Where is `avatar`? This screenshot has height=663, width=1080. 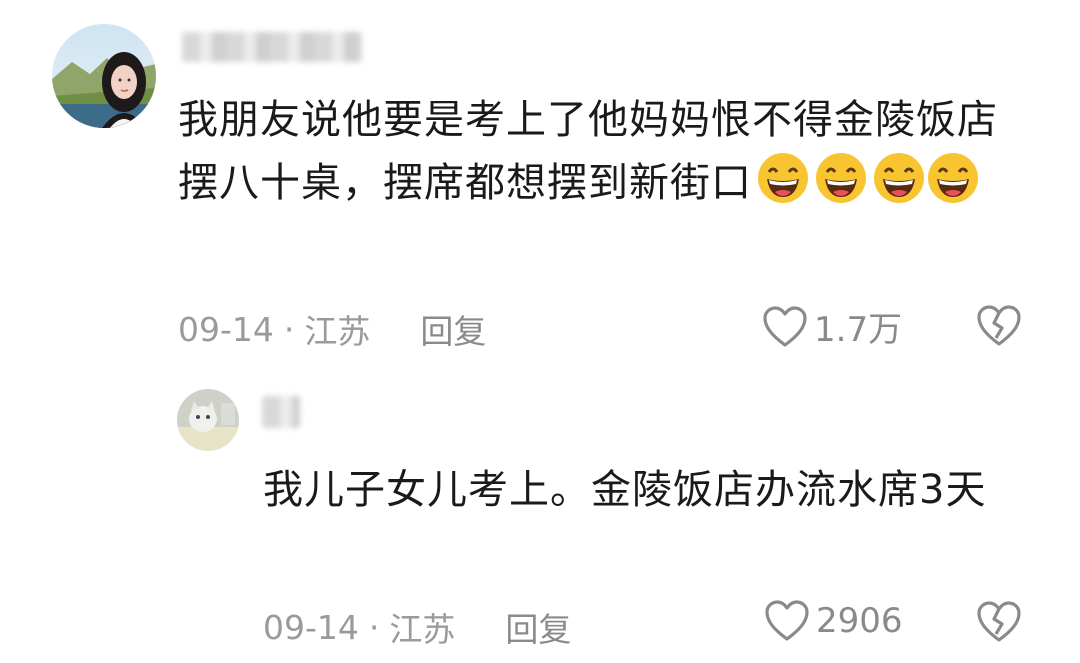 avatar is located at coordinates (104, 76).